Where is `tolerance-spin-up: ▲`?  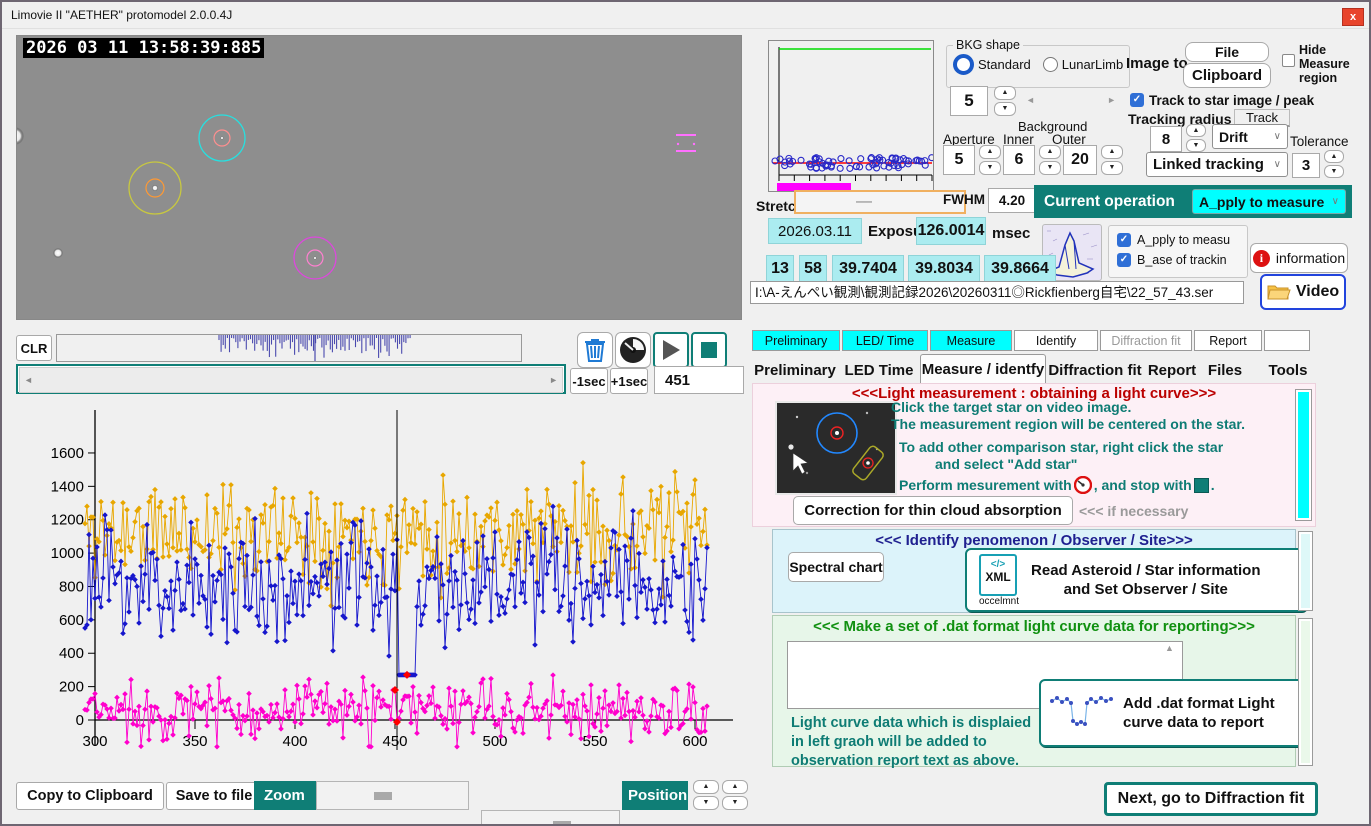 tolerance-spin-up: ▲ is located at coordinates (1334, 156).